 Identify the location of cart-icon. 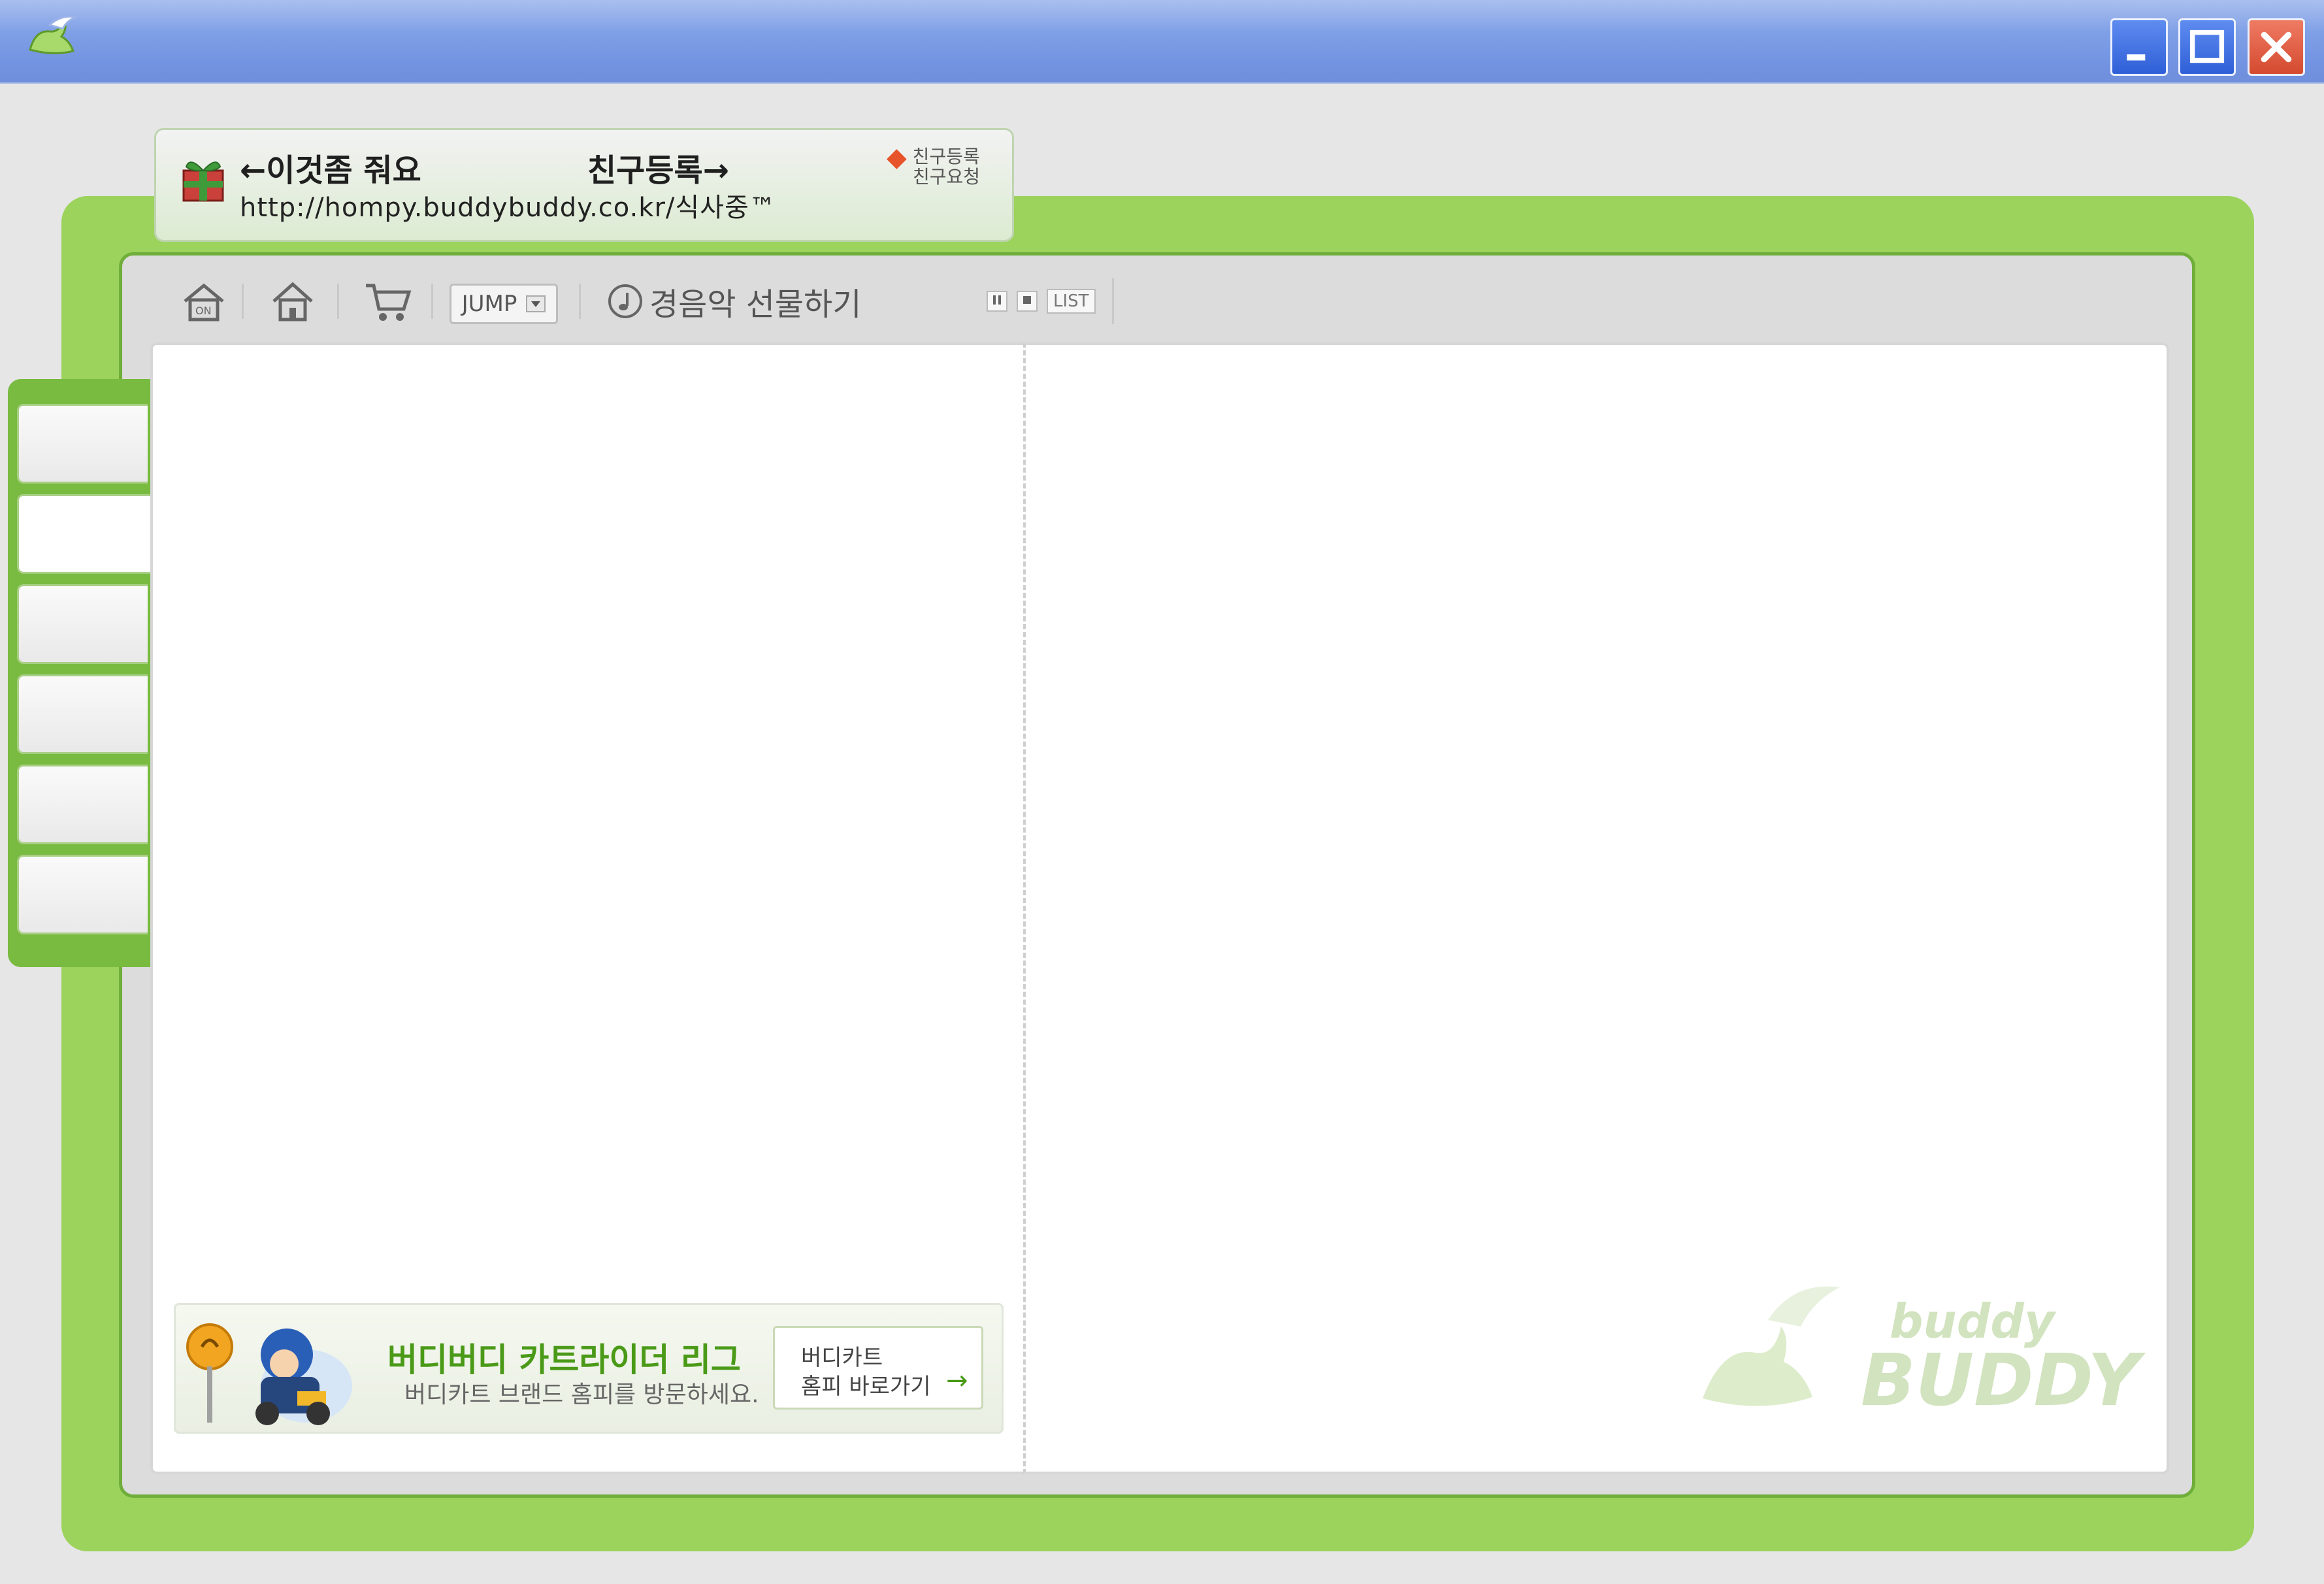
(389, 302).